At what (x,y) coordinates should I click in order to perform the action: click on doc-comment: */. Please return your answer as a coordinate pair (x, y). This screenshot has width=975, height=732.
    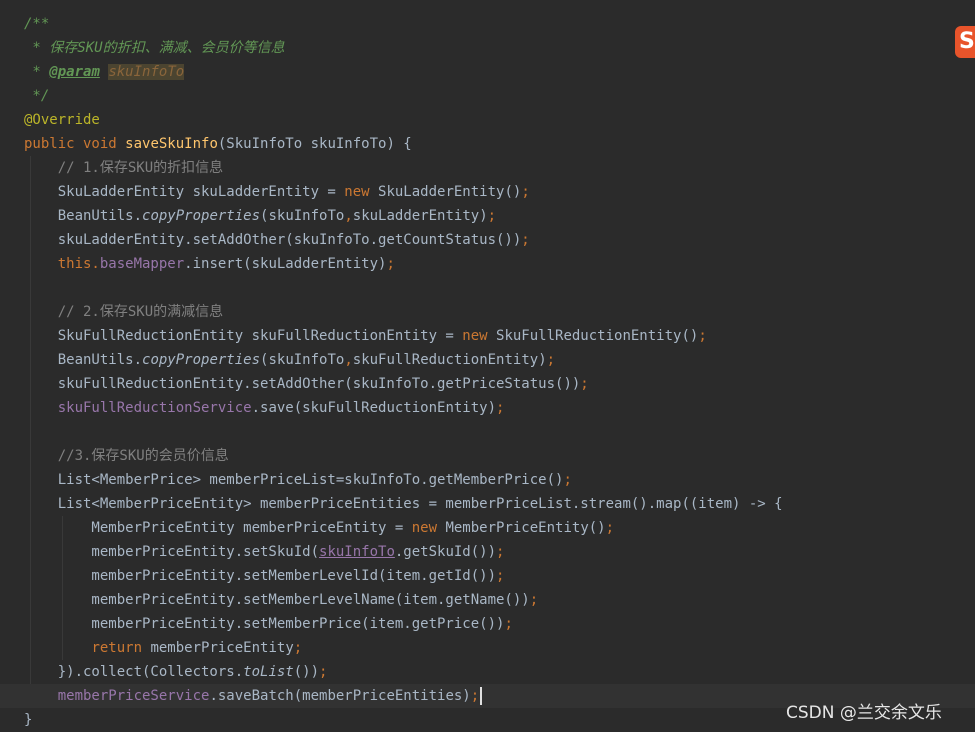
    Looking at the image, I should click on (37, 96).